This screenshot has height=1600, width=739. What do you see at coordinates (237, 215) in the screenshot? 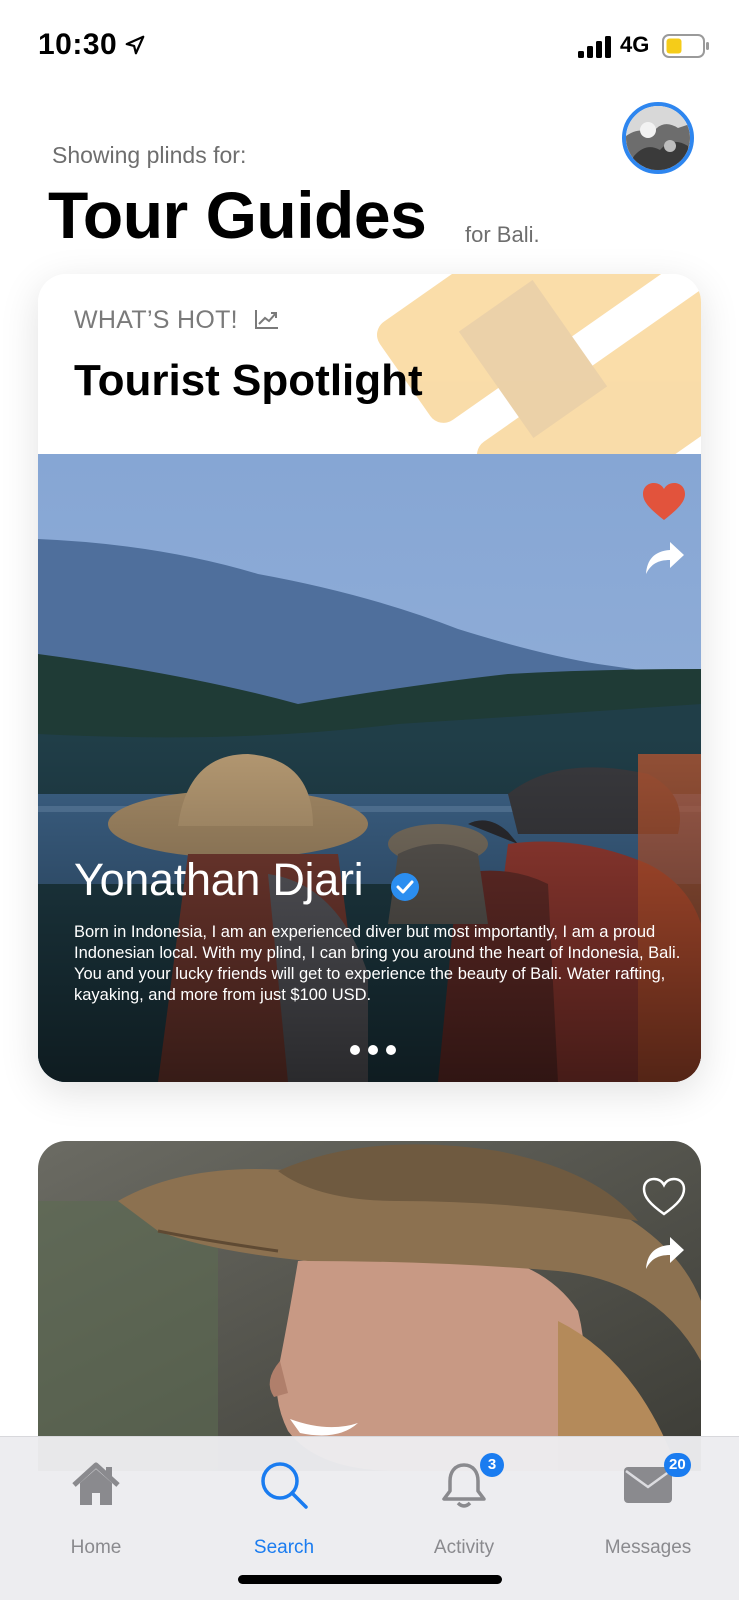
I see `page-title: Tour Guides` at bounding box center [237, 215].